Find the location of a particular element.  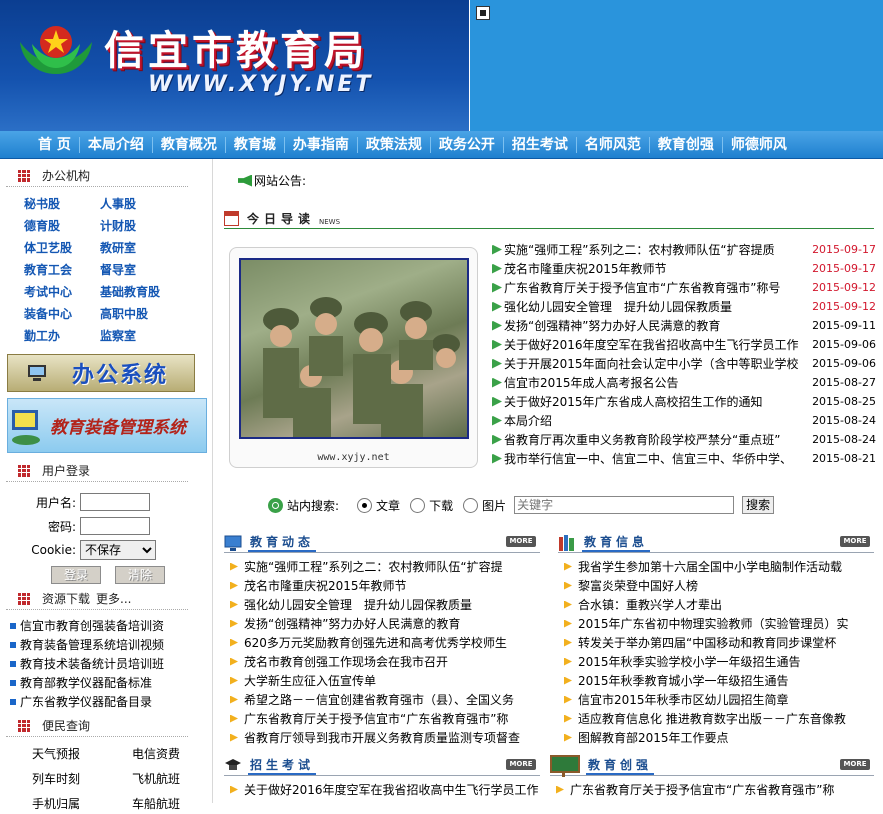

office-link: 教育工会 is located at coordinates (62, 270).